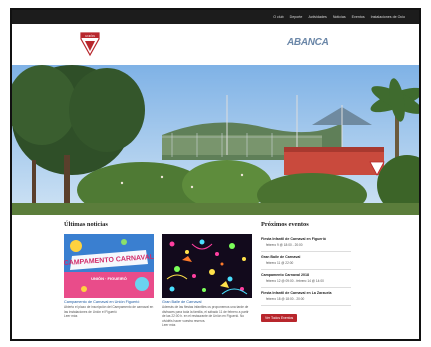 This screenshot has width=431, height=347. I want to click on sponsor-logo: ABANCA, so click(308, 42).